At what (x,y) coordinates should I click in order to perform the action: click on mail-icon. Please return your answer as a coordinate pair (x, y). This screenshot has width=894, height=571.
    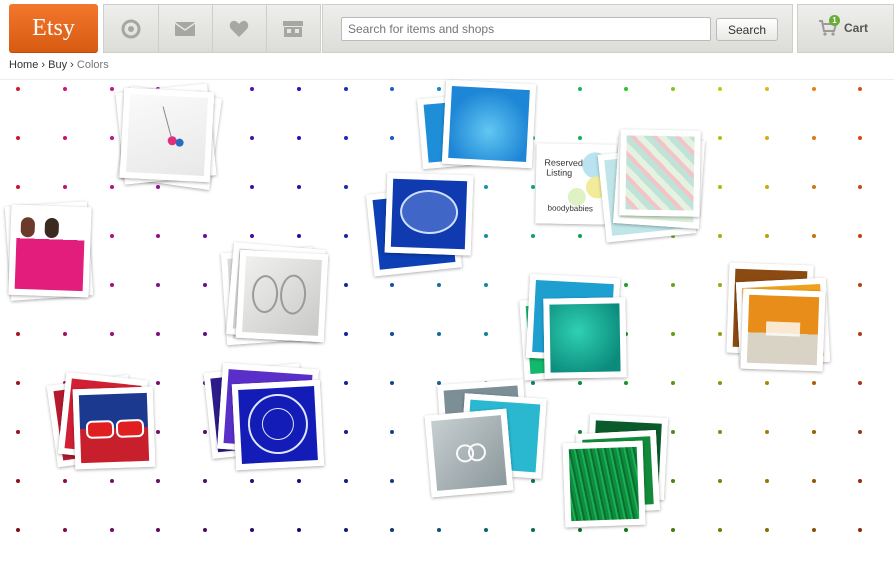
    Looking at the image, I should click on (185, 28).